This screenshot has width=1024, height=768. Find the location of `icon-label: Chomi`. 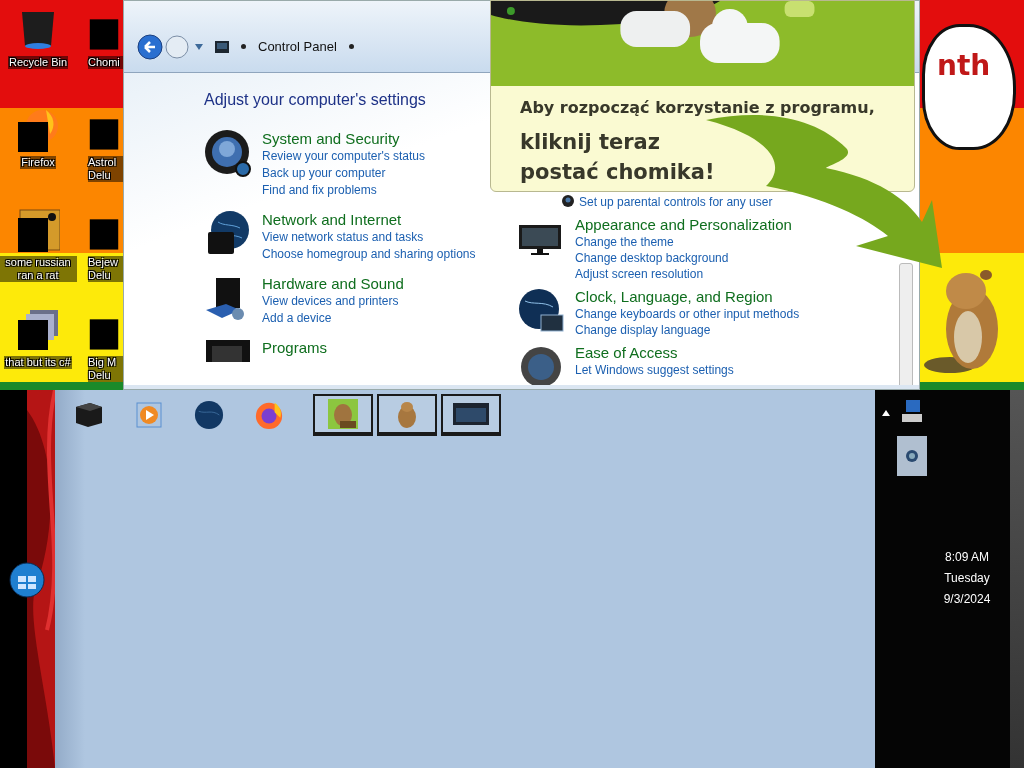

icon-label: Chomi is located at coordinates (105, 62).